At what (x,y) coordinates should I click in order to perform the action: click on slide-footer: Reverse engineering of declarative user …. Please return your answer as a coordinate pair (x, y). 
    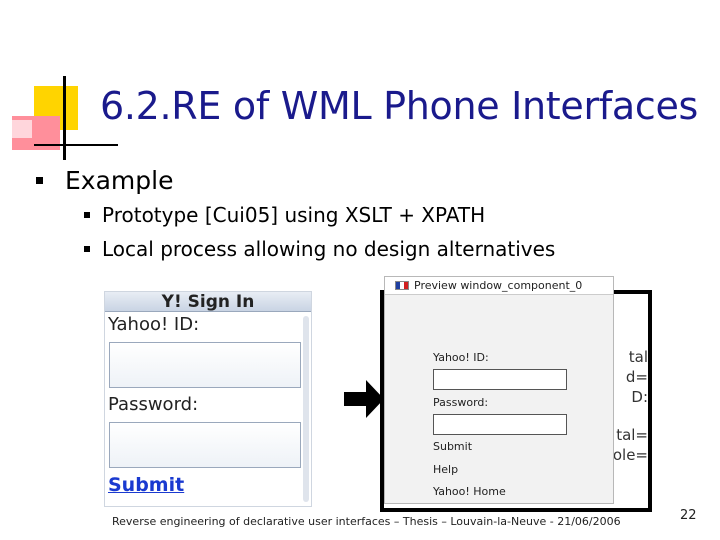
    Looking at the image, I should click on (366, 521).